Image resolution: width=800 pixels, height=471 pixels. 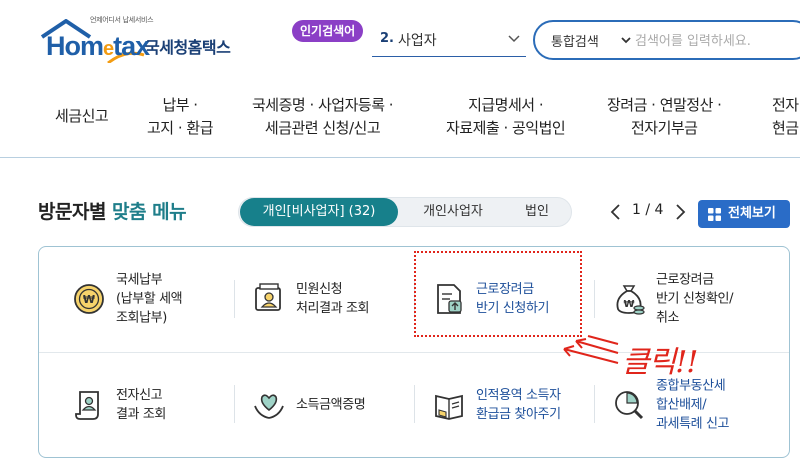 What do you see at coordinates (180, 117) in the screenshot?
I see `nav-payment-refund: 납부 · 고지 · 환급` at bounding box center [180, 117].